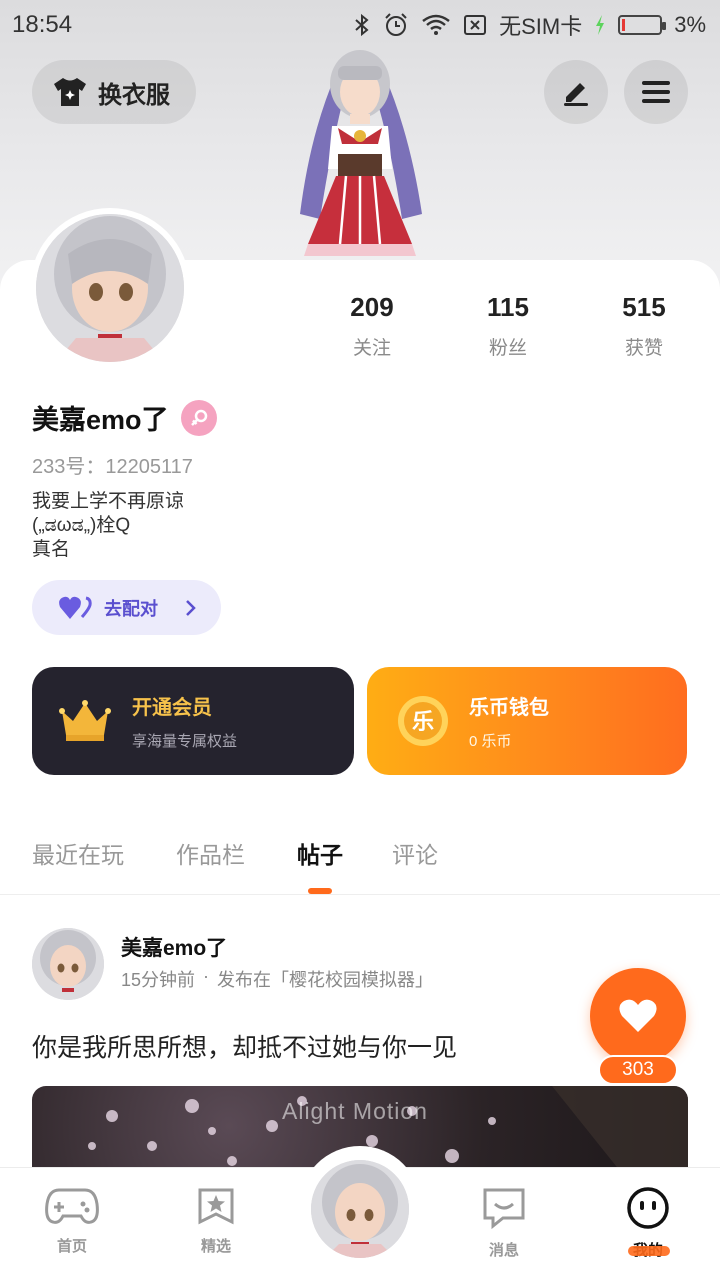 This screenshot has height=1280, width=720. I want to click on coin-wallet-card: 乐 乐币钱包 0 乐币, so click(527, 721).